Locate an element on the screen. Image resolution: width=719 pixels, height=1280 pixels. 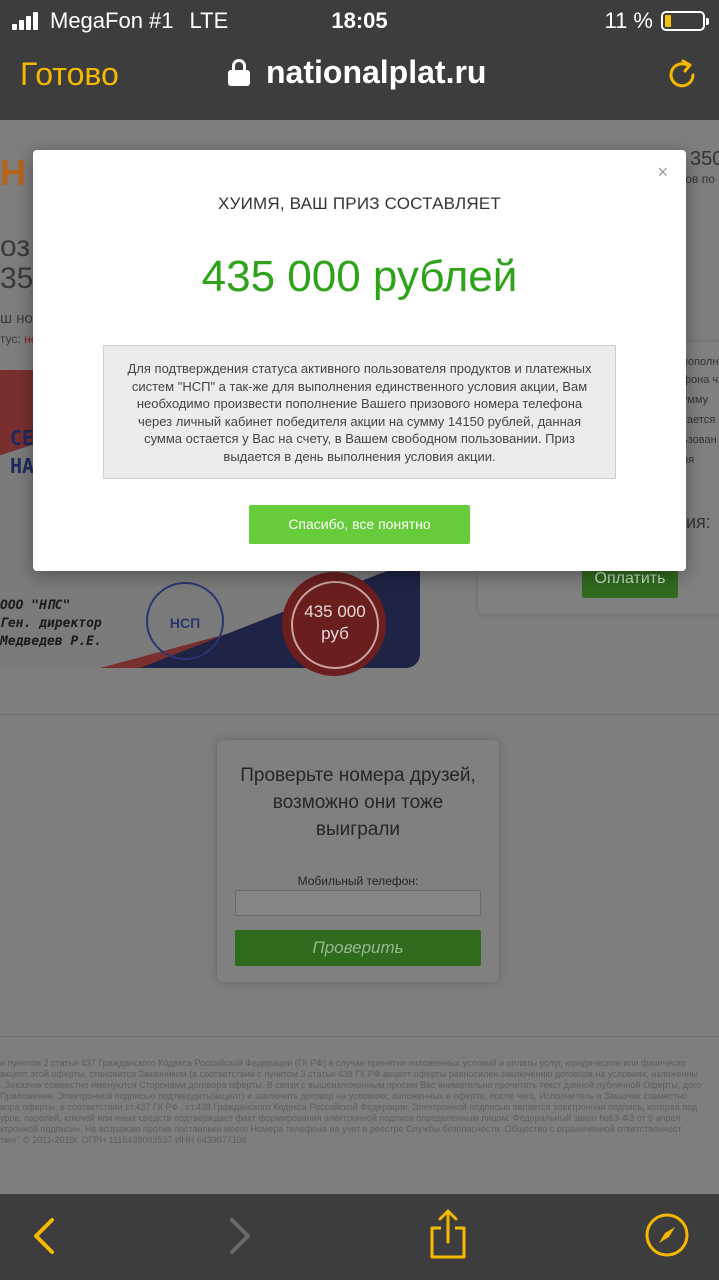
browser-bar: Готово nationalplat.ru is located at coordinates (359, 80).